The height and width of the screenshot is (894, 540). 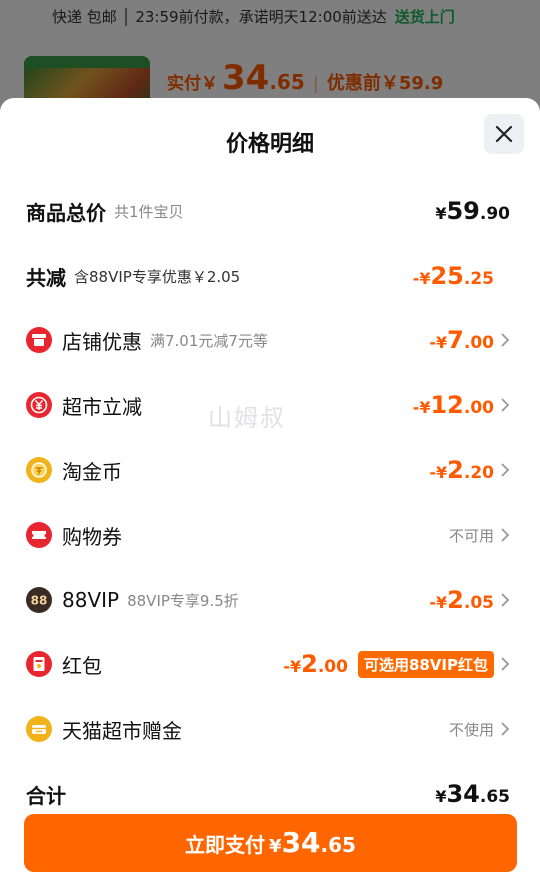 I want to click on discount-total-sub: 含88VIP专享优惠￥2.05, so click(x=157, y=276).